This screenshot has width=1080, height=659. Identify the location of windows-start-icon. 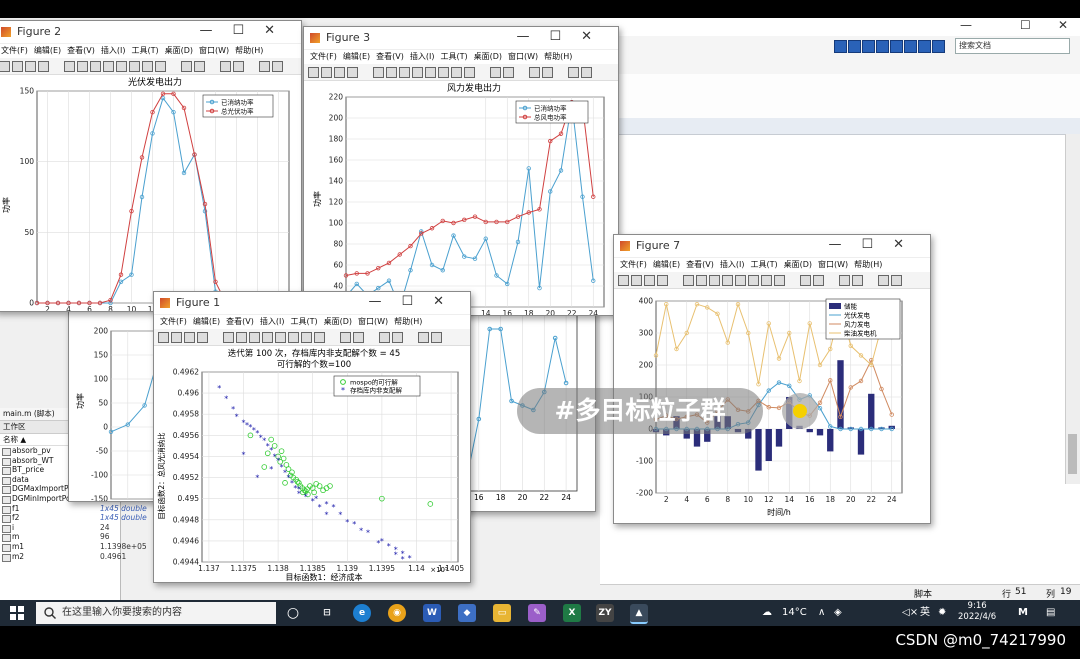
(17, 613).